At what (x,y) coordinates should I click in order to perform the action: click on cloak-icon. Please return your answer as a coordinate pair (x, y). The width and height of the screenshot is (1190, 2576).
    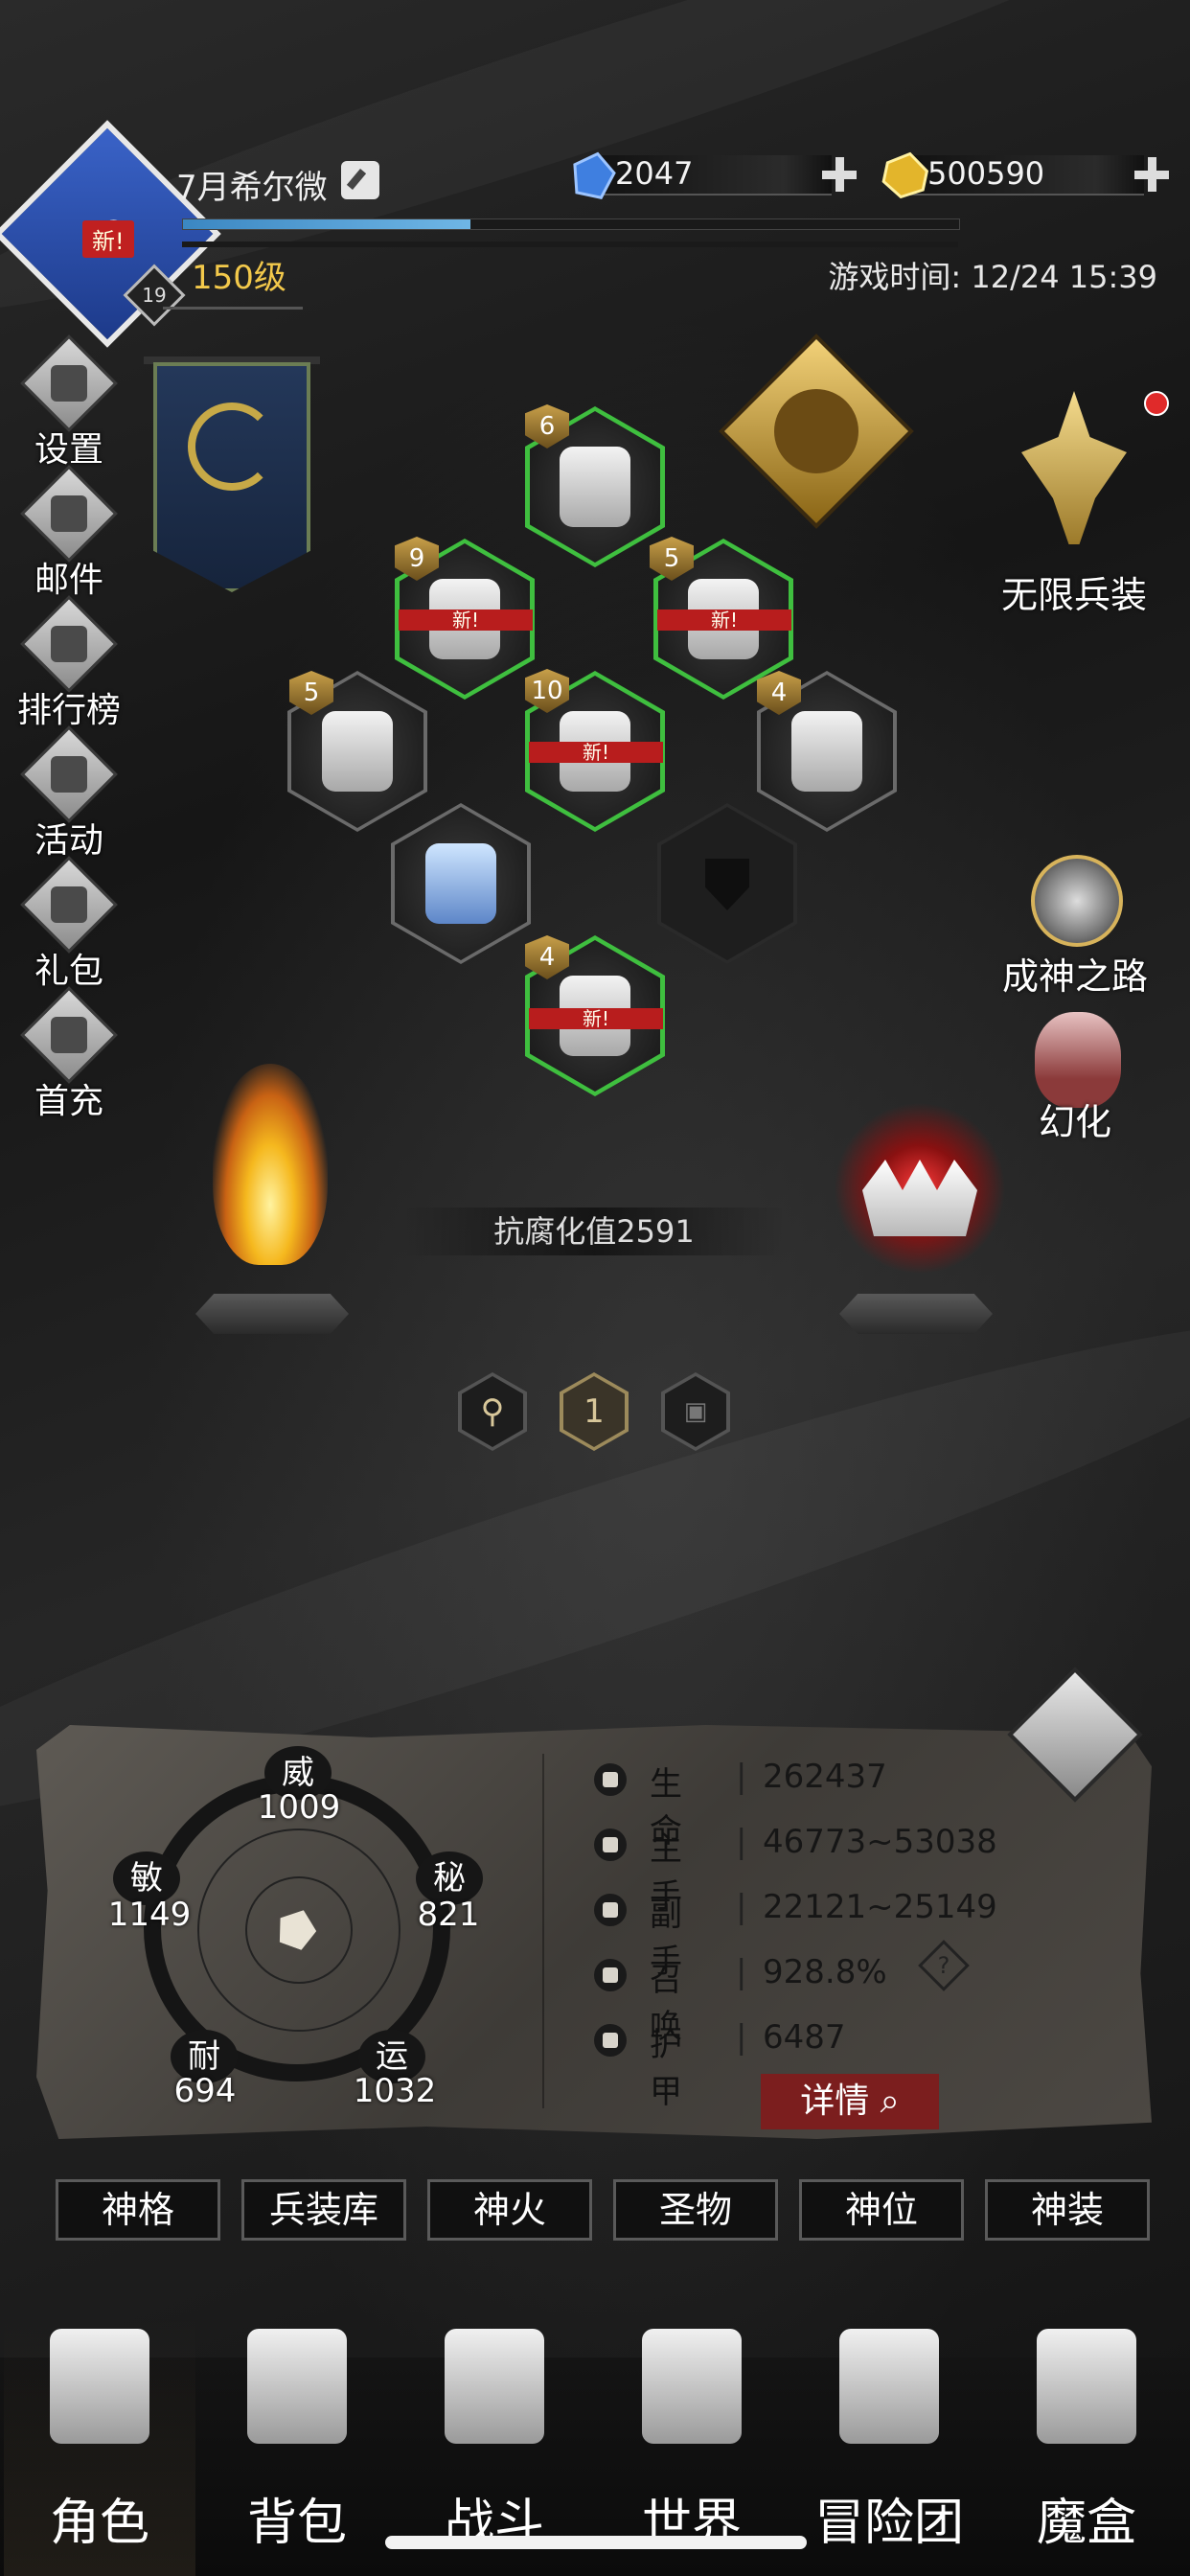
    Looking at the image, I should click on (826, 751).